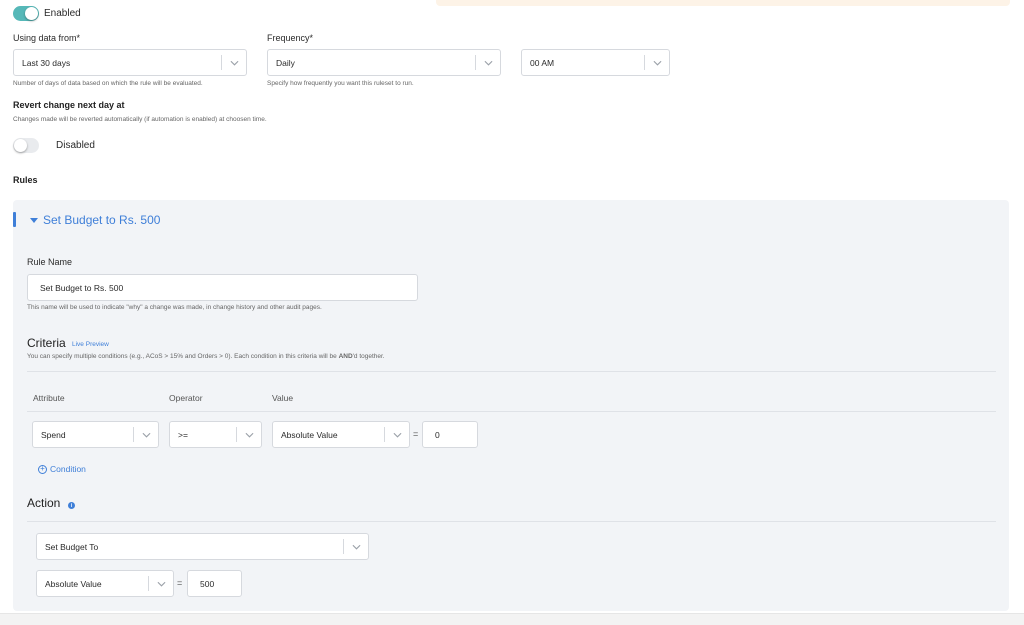  Describe the element at coordinates (511, 521) in the screenshot. I see `action-divider` at that location.